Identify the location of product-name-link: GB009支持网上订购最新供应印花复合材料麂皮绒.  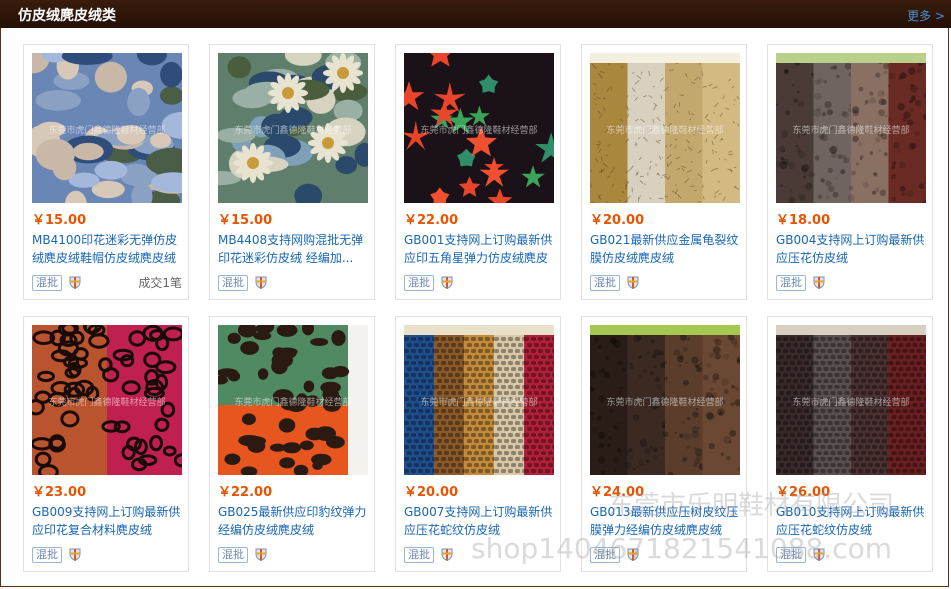
(108, 521).